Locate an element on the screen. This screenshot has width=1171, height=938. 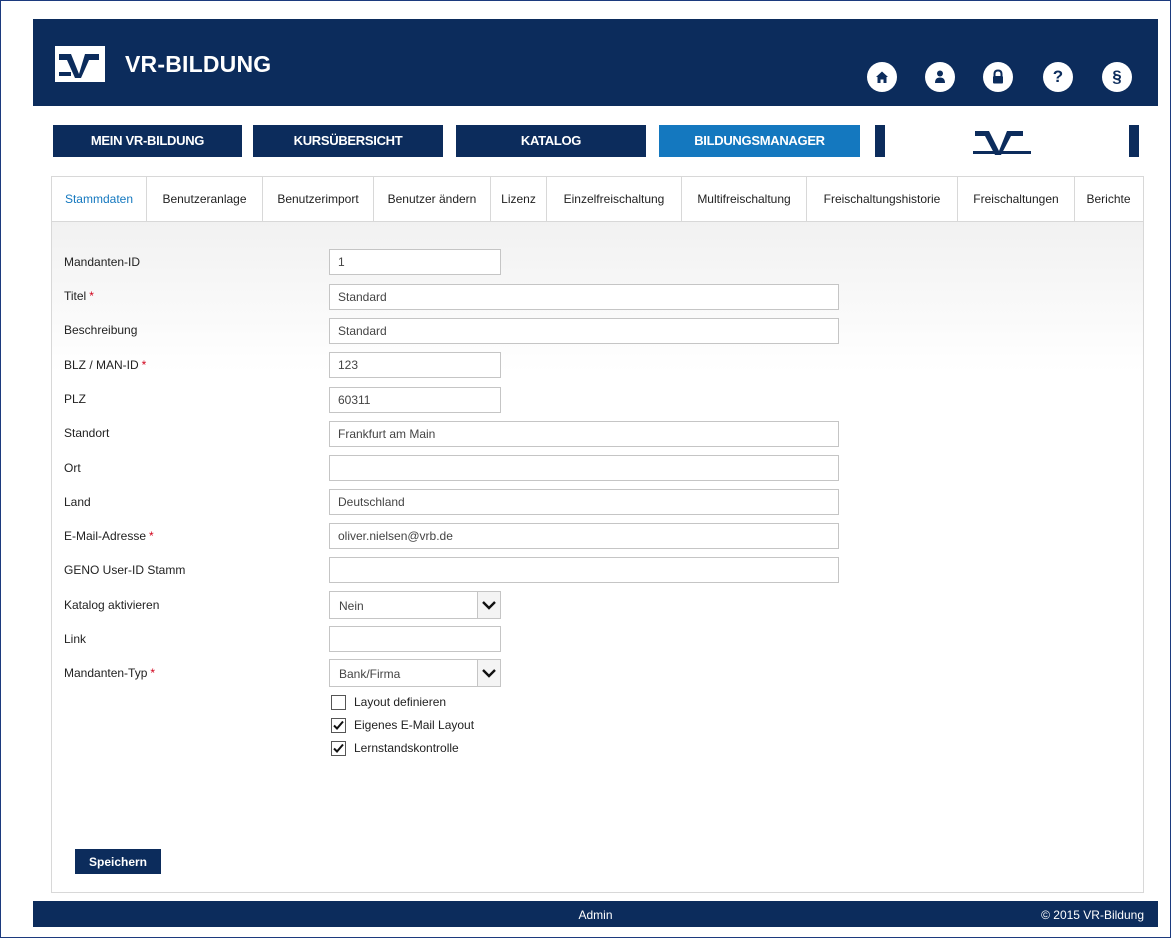
titel-input is located at coordinates (584, 297).